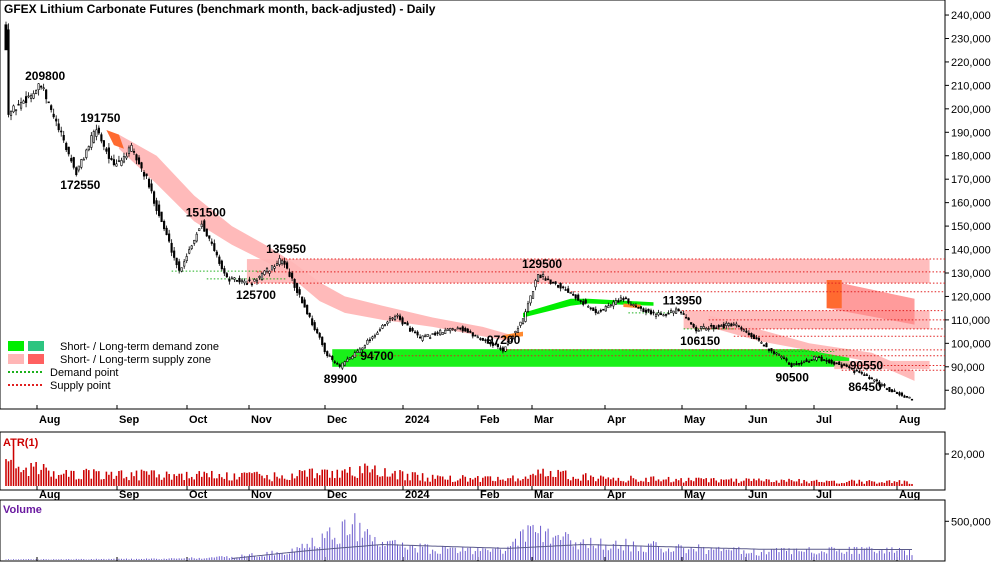  What do you see at coordinates (544, 420) in the screenshot?
I see `month-label-Mar: Mar` at bounding box center [544, 420].